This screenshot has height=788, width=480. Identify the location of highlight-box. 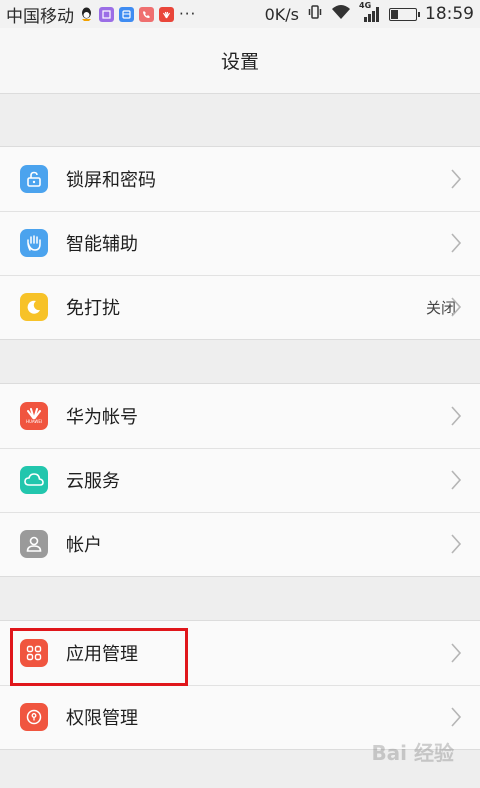
(99, 657).